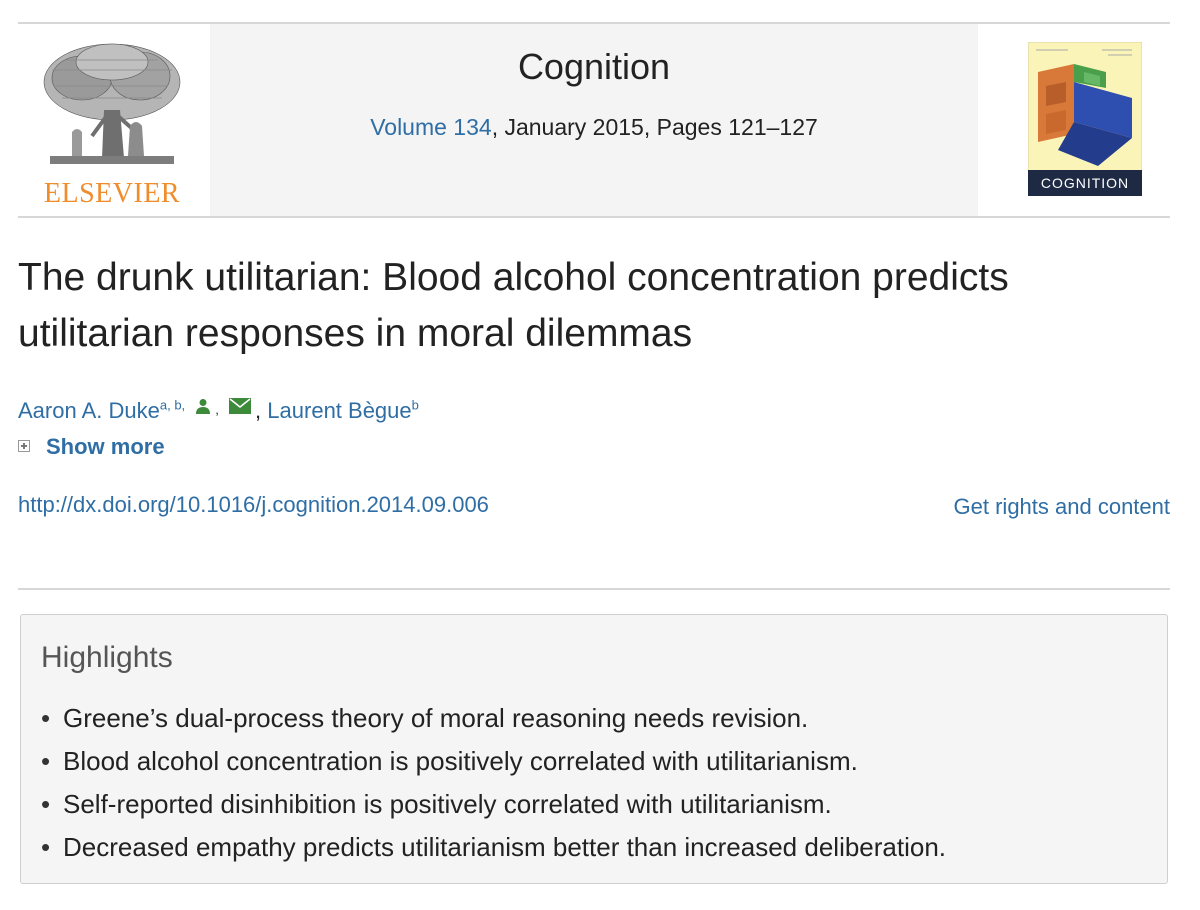  I want to click on author-affiliation: b, so click(415, 405).